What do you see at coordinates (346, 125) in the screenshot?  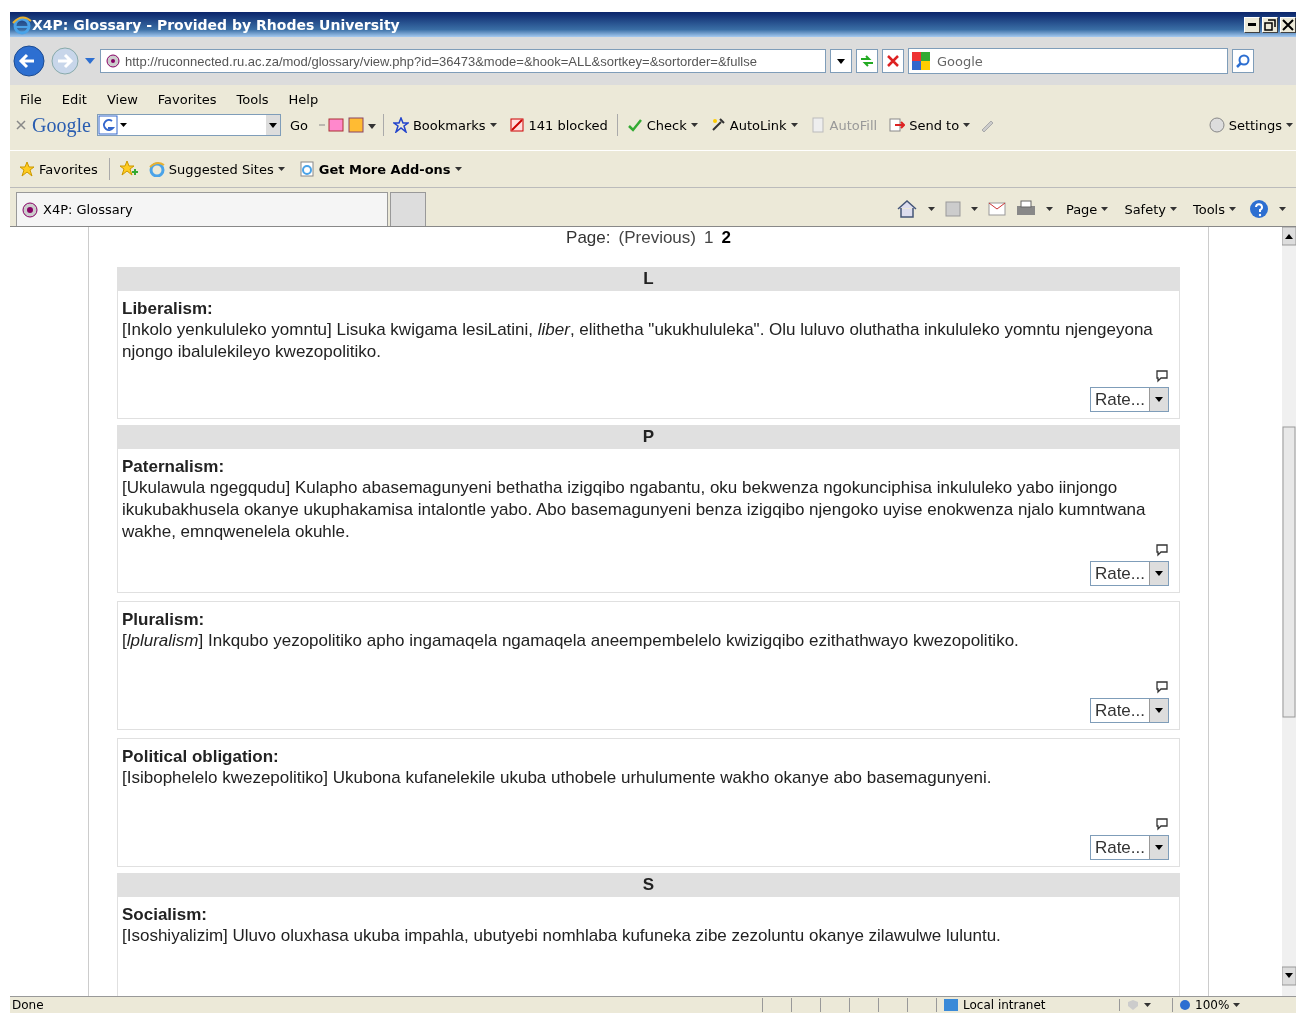 I see `toolbar-icons-drawing` at bounding box center [346, 125].